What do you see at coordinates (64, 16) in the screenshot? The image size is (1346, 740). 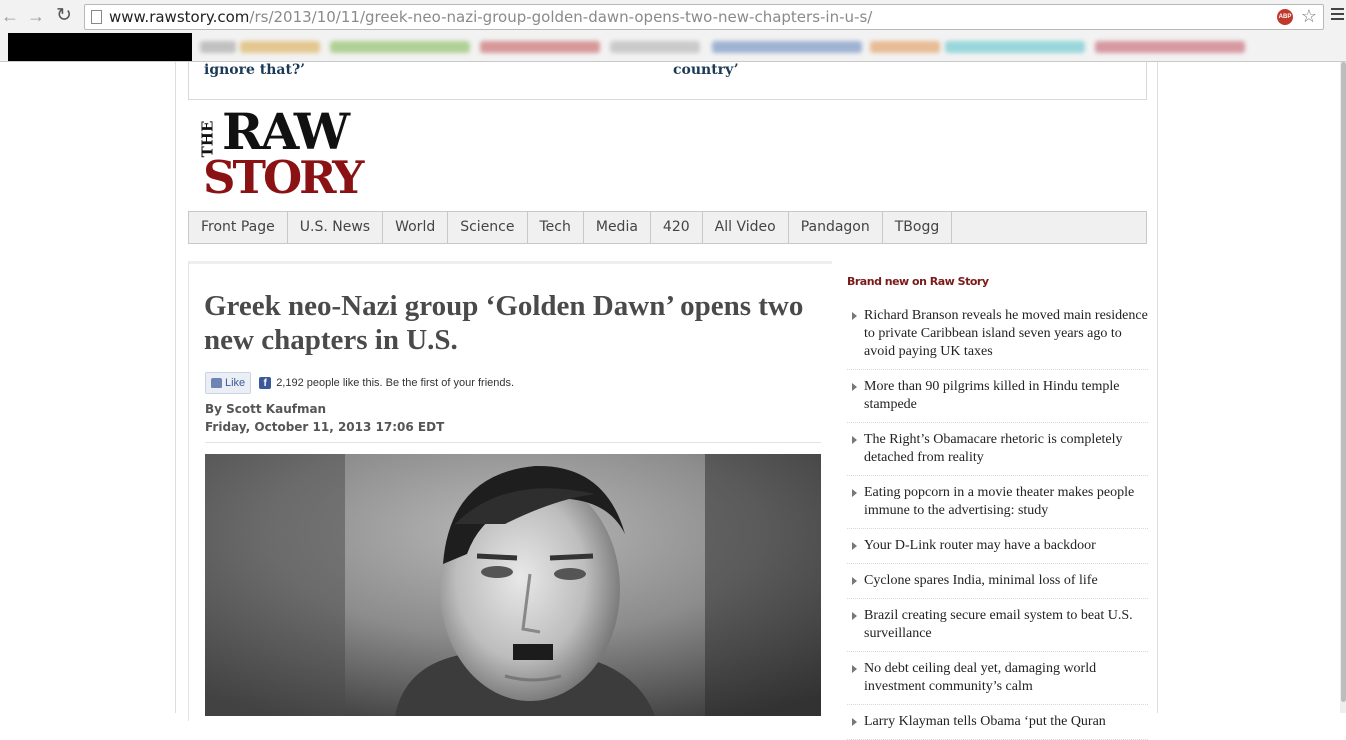 I see `reload-icon: ↻` at bounding box center [64, 16].